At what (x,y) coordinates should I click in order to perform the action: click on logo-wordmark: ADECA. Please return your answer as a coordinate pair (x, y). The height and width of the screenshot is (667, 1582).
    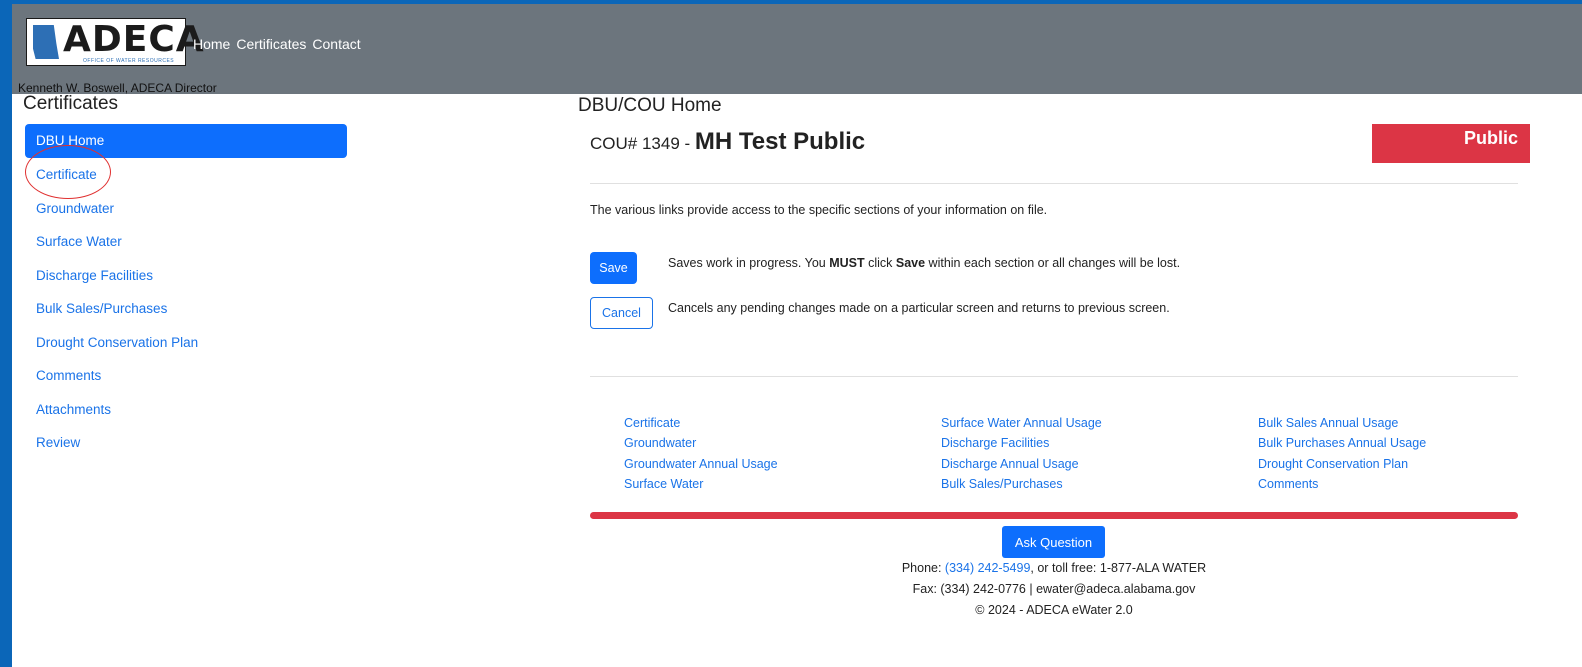
    Looking at the image, I should click on (134, 39).